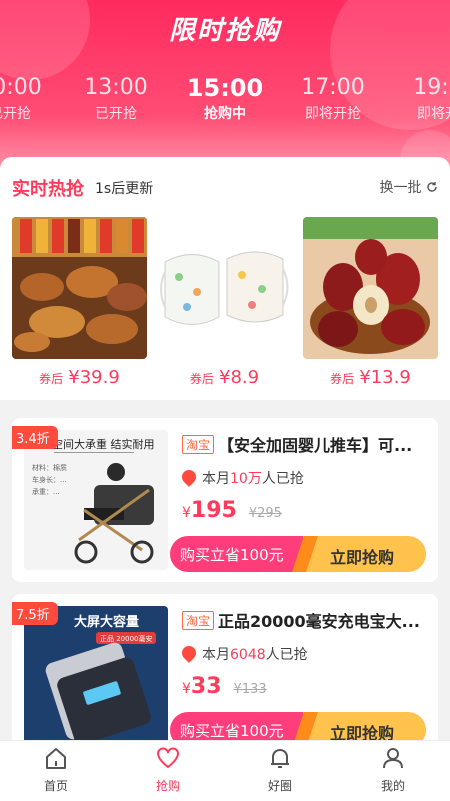 The height and width of the screenshot is (801, 450). I want to click on slot-time: 13:00, so click(116, 87).